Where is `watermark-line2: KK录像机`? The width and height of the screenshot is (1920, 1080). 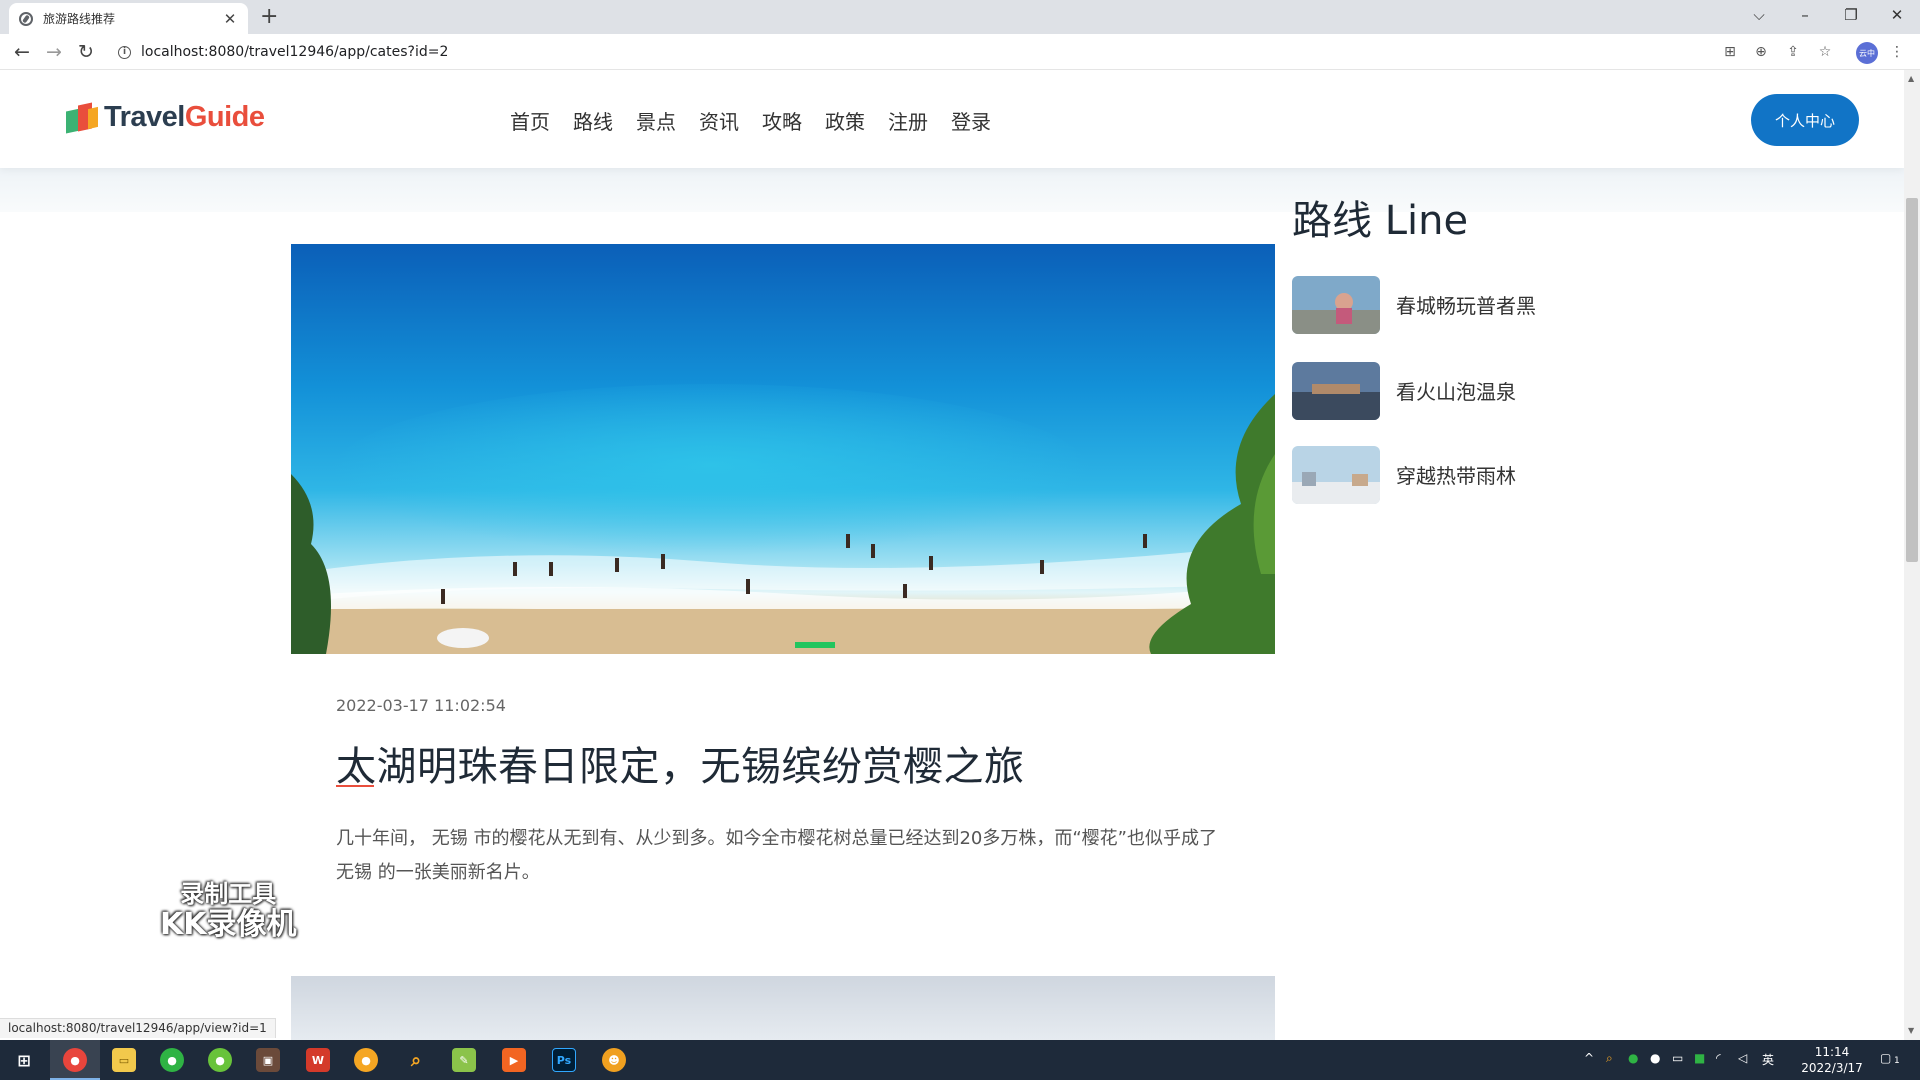
watermark-line2: KK录像机 is located at coordinates (228, 924).